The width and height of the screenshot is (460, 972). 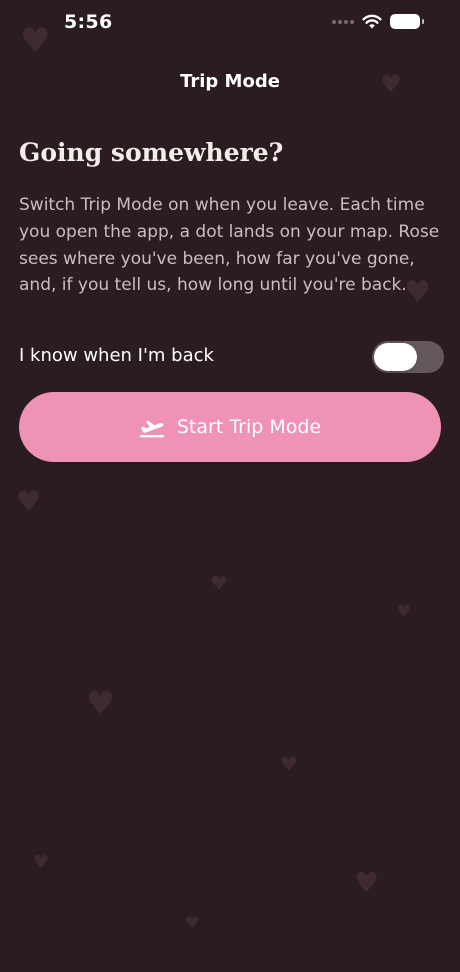 What do you see at coordinates (230, 24) in the screenshot?
I see `status-bar: 5:56` at bounding box center [230, 24].